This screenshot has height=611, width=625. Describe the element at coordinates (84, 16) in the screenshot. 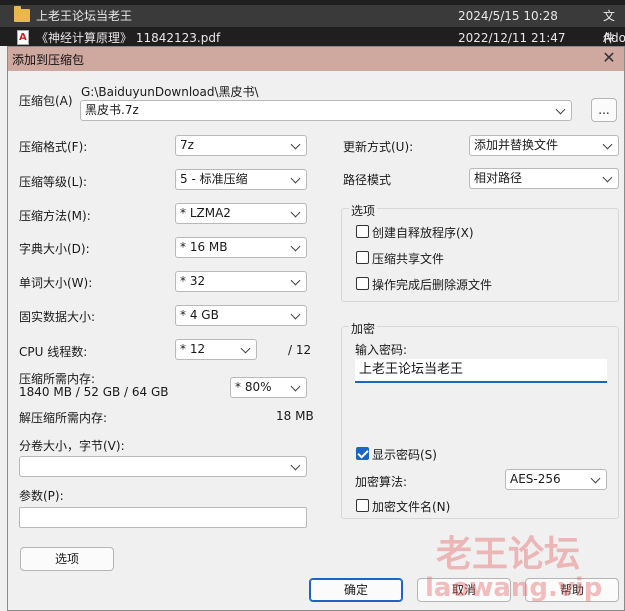

I see `file-name: 上老王论坛当老王` at that location.